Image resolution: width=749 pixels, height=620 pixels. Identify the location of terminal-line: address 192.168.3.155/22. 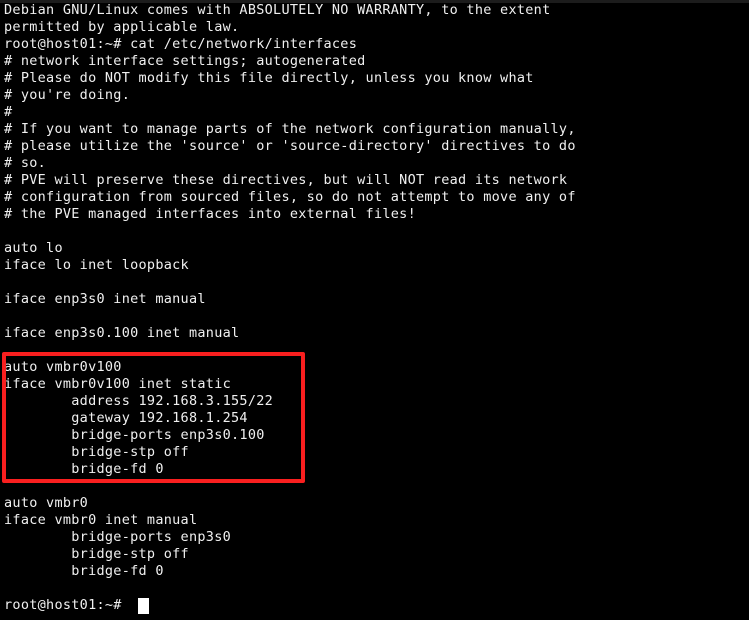
(139, 401).